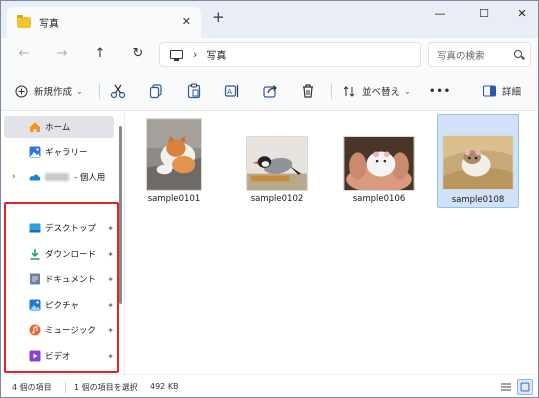 Image resolution: width=539 pixels, height=398 pixels. Describe the element at coordinates (120, 215) in the screenshot. I see `nav-scrollbar` at that location.